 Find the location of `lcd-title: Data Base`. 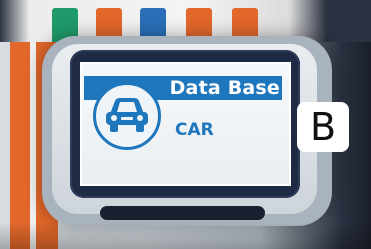

lcd-title: Data Base is located at coordinates (224, 88).